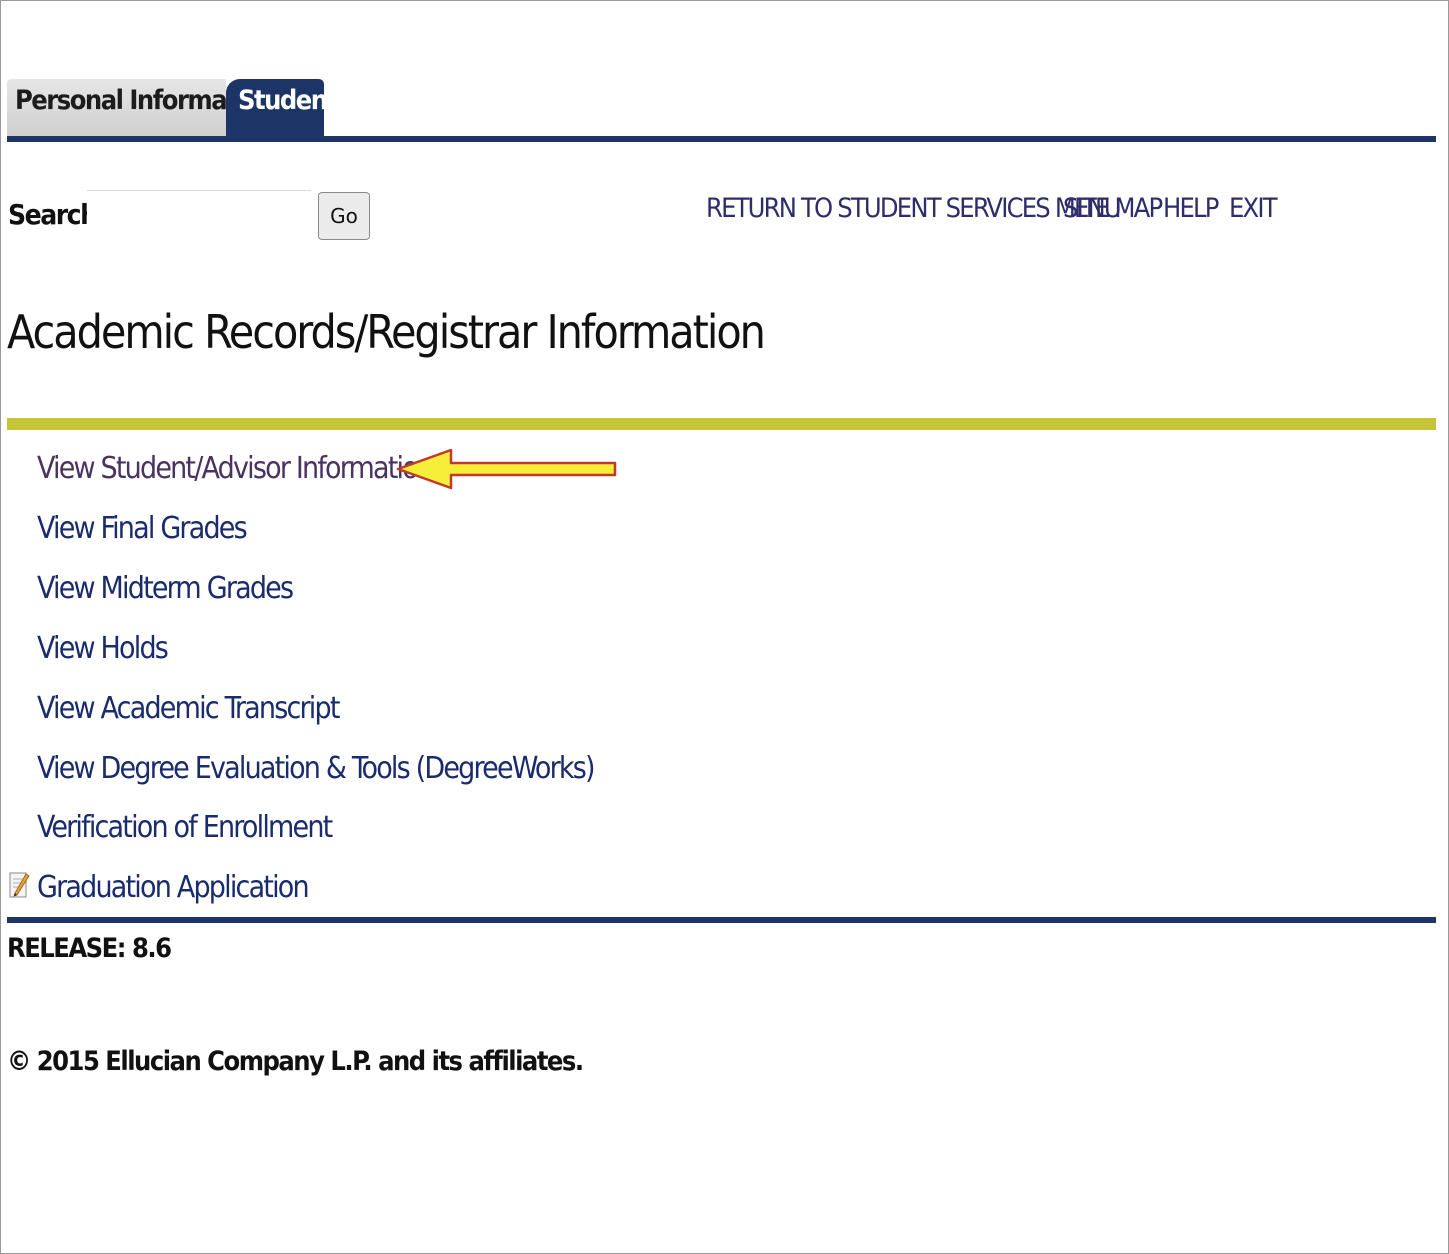 This screenshot has width=1449, height=1254. I want to click on search-label: Search, so click(53, 214).